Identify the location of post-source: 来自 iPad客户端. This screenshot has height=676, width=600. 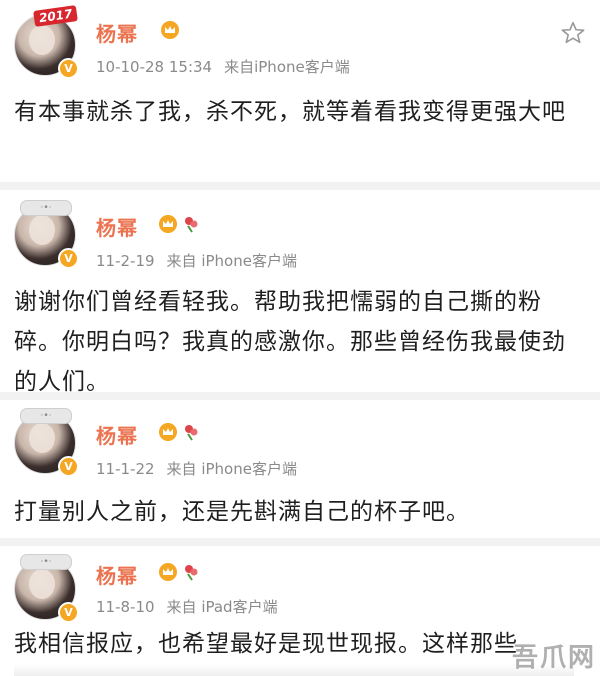
(222, 607).